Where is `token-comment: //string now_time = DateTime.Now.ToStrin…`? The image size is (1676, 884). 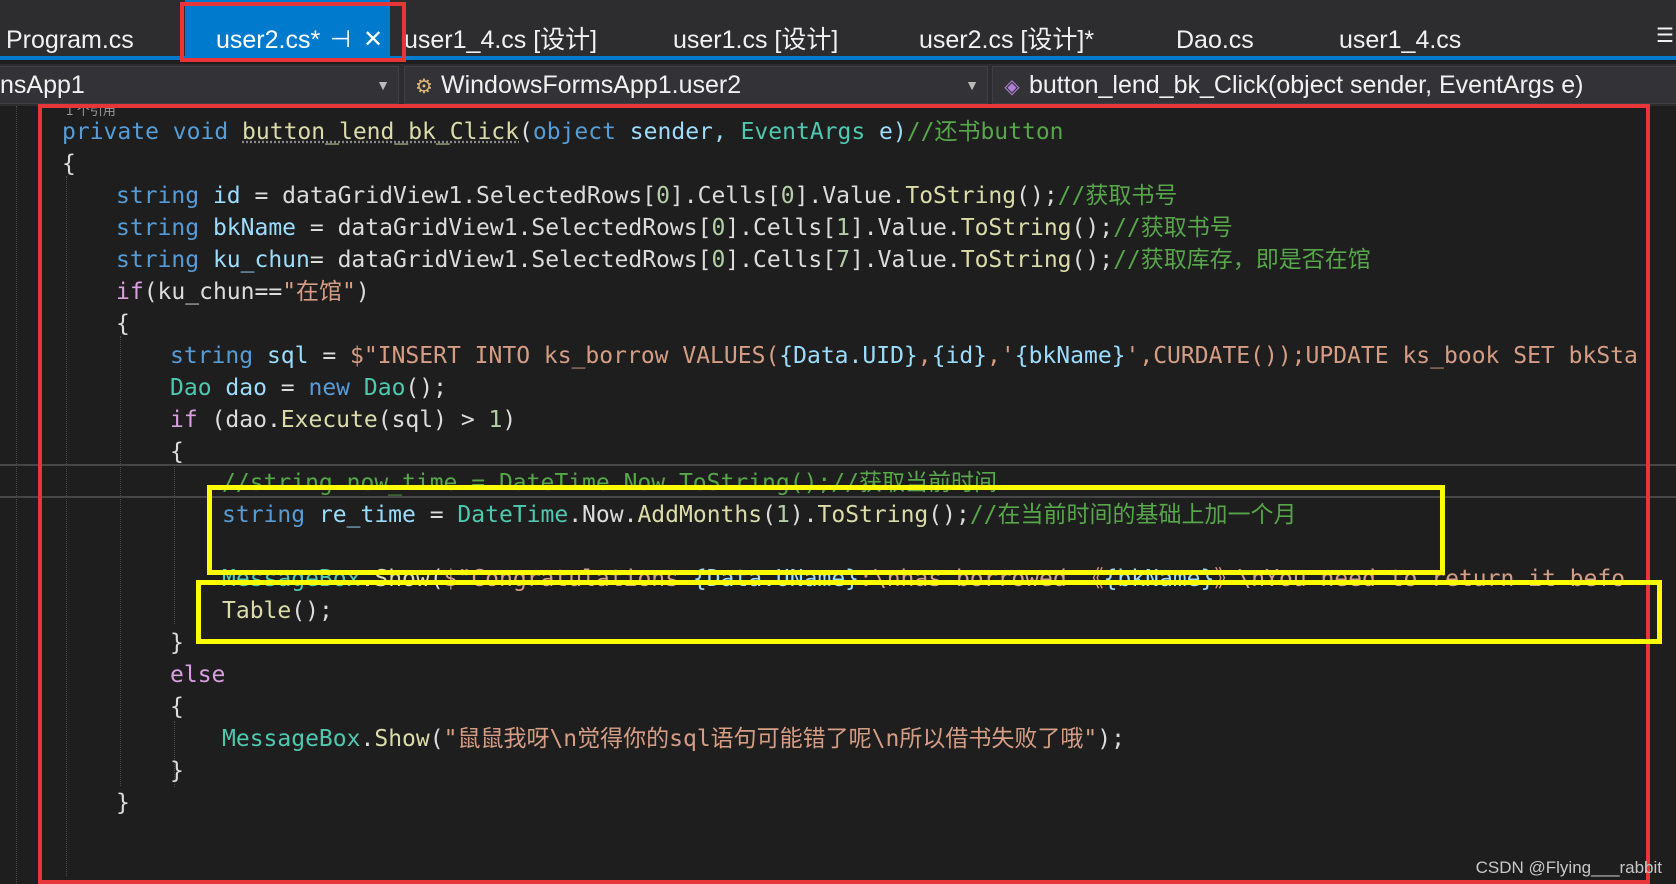 token-comment: //string now_time = DateTime.Now.ToStrin… is located at coordinates (609, 483).